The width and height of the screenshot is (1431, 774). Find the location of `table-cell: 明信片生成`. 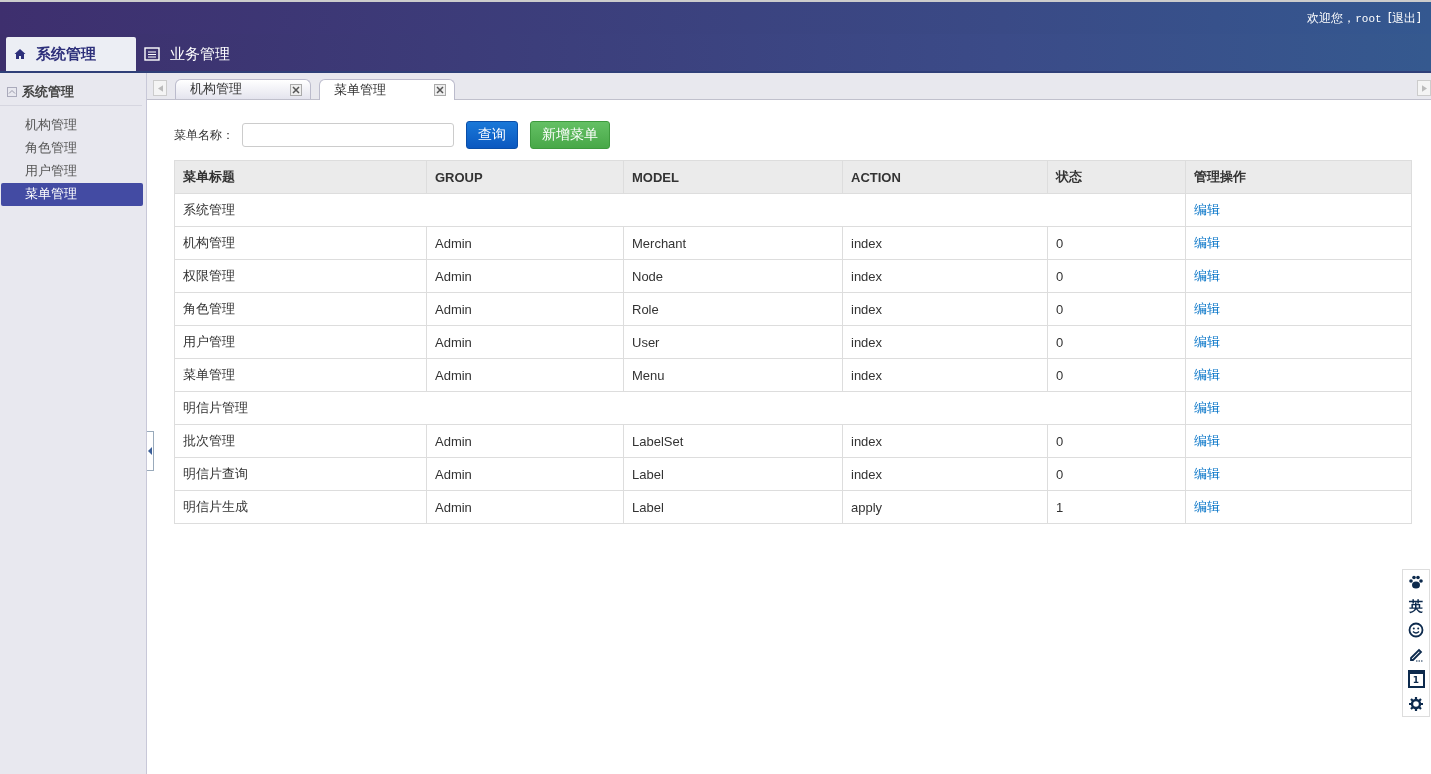

table-cell: 明信片生成 is located at coordinates (300, 507).